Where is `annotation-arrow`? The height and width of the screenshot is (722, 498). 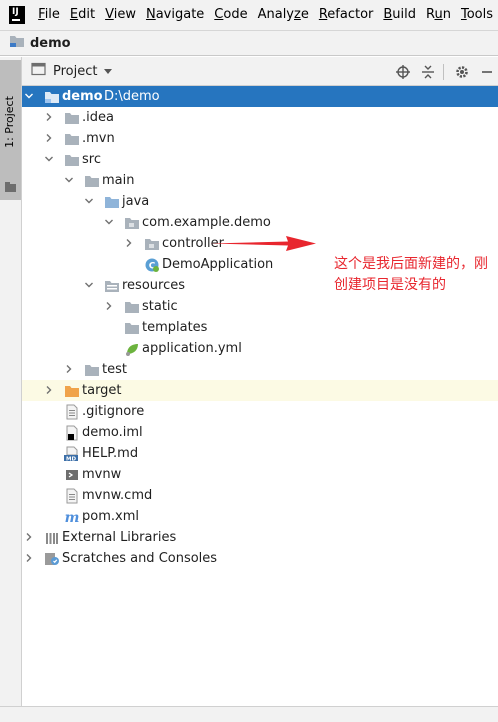 annotation-arrow is located at coordinates (263, 243).